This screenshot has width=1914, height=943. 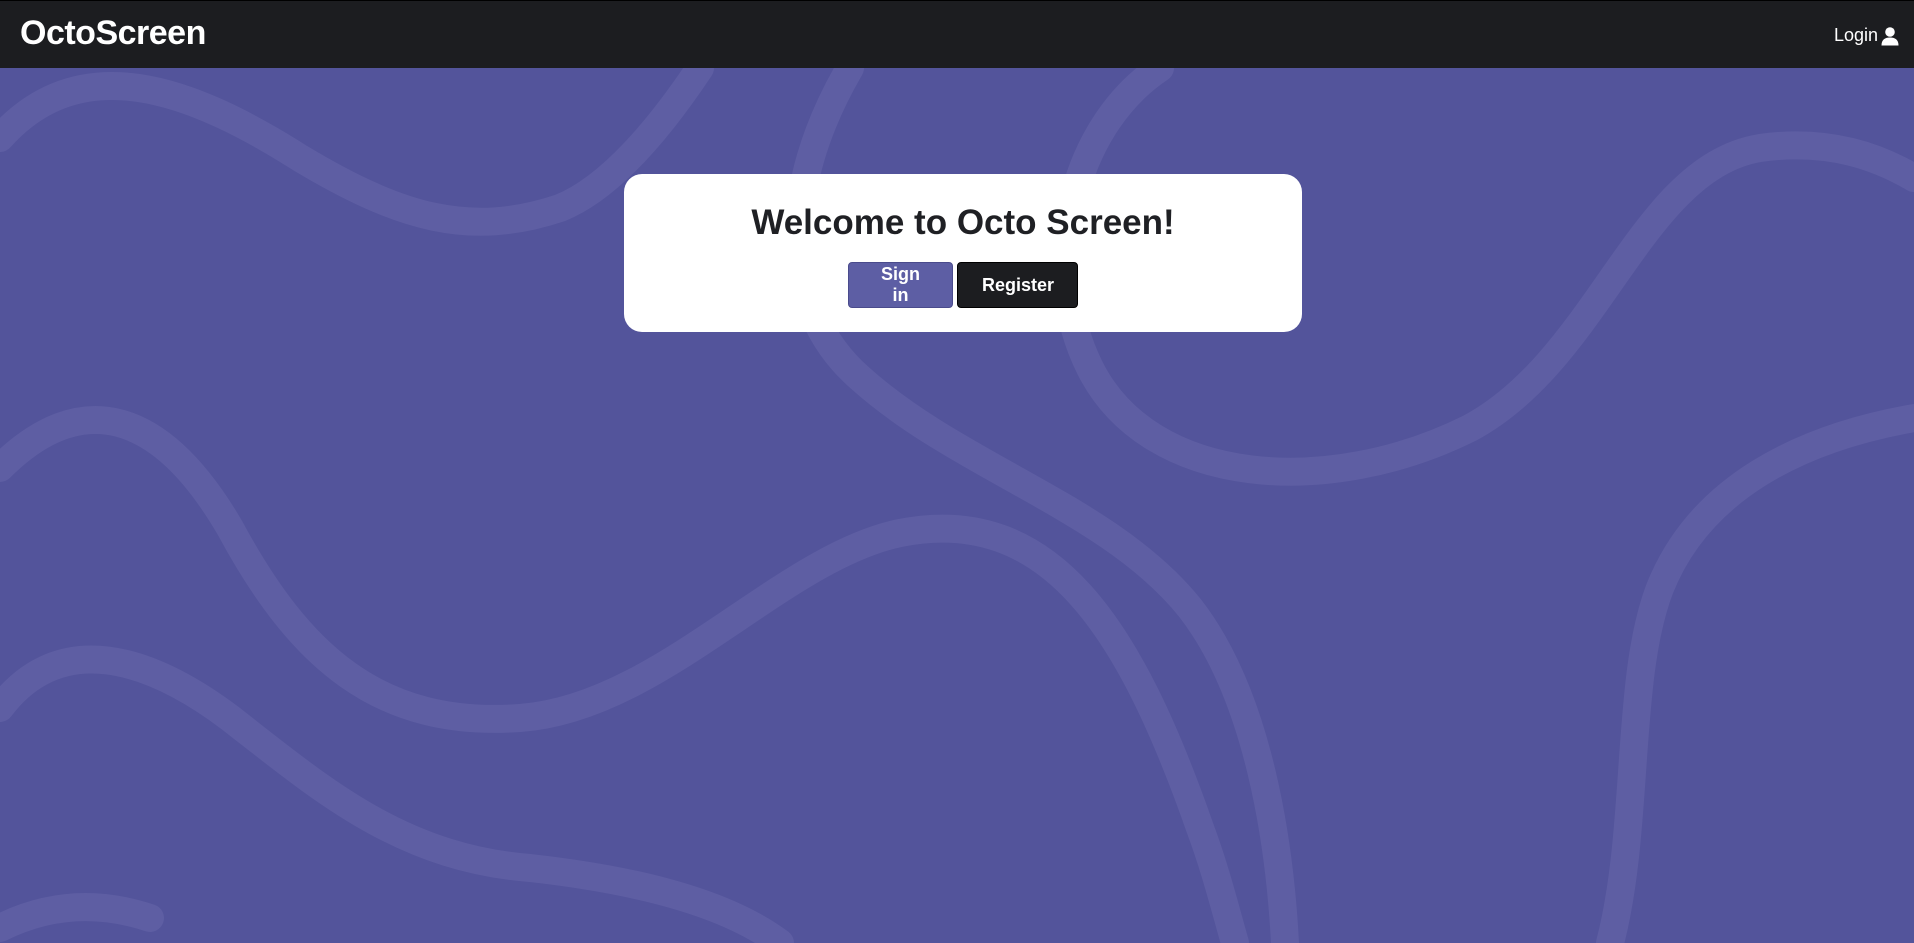 I want to click on welcome-card: Welcome to Octo Screen! Sign in Register, so click(x=963, y=253).